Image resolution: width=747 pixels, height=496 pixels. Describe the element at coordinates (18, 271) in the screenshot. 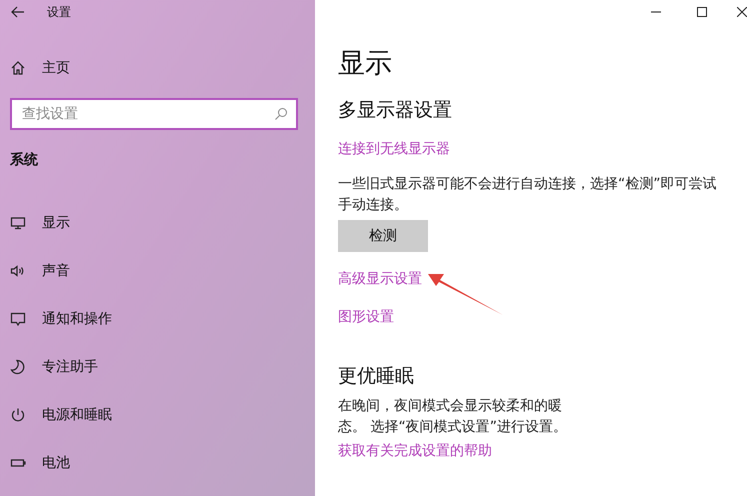

I see `speaker-icon` at that location.